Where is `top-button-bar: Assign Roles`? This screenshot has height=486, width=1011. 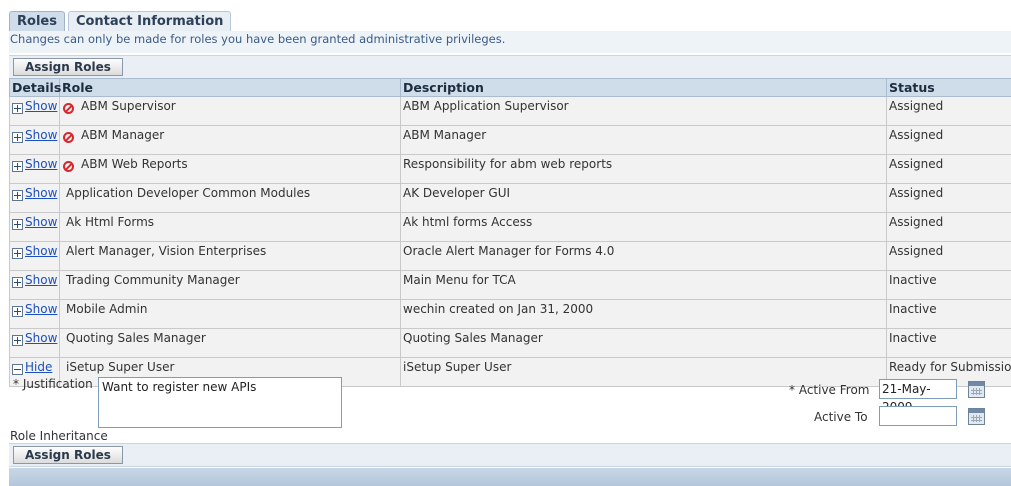 top-button-bar: Assign Roles is located at coordinates (510, 67).